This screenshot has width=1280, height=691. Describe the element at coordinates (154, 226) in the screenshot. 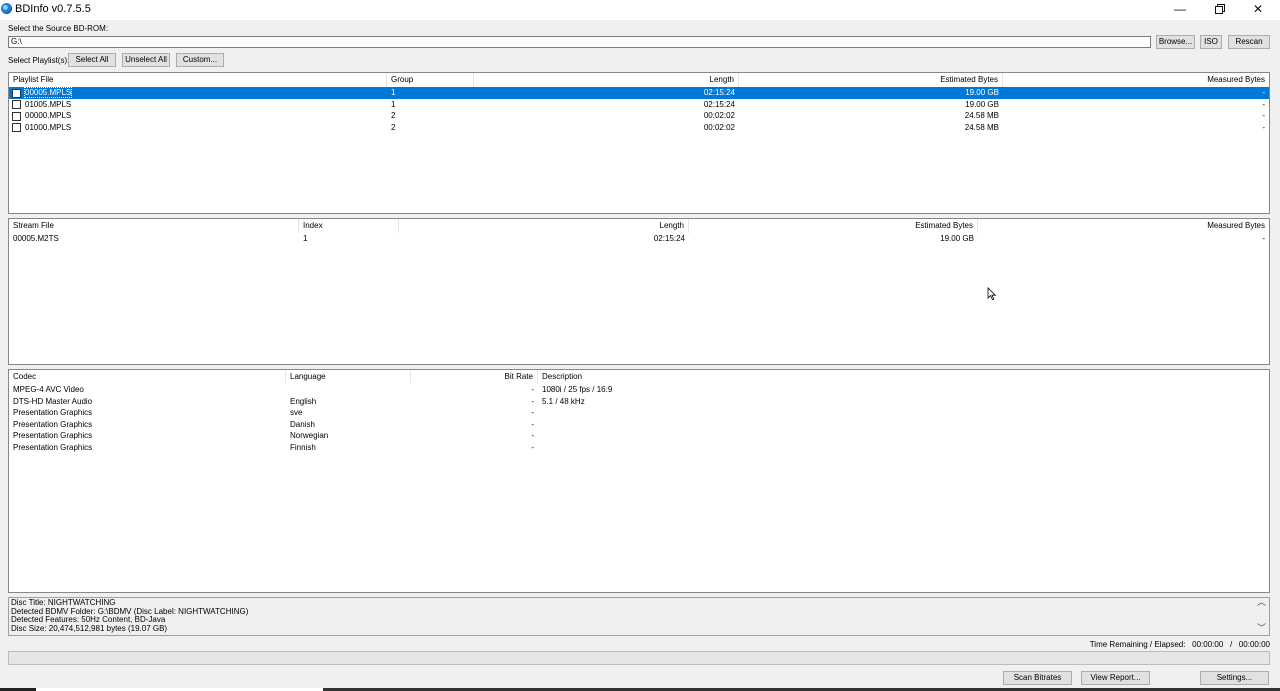

I see `col-stream-file: Stream File` at that location.